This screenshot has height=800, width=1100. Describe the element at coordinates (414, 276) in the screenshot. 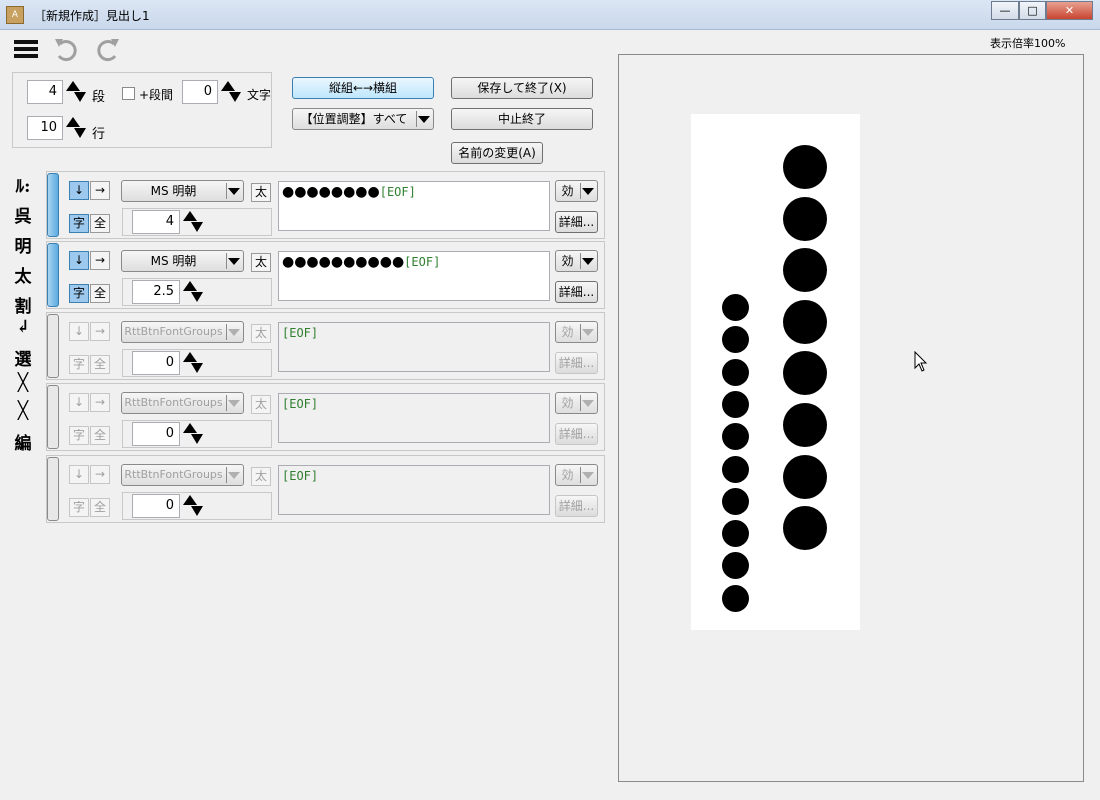

I see `text-input: ●●●●●●●●●●[EOF]` at that location.